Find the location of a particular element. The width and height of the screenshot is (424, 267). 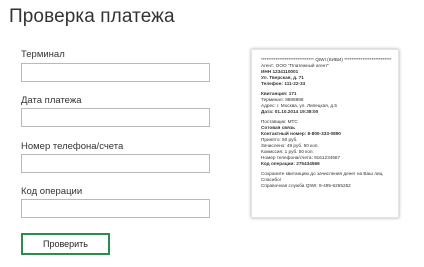

check-button: Проверить is located at coordinates (65, 244).